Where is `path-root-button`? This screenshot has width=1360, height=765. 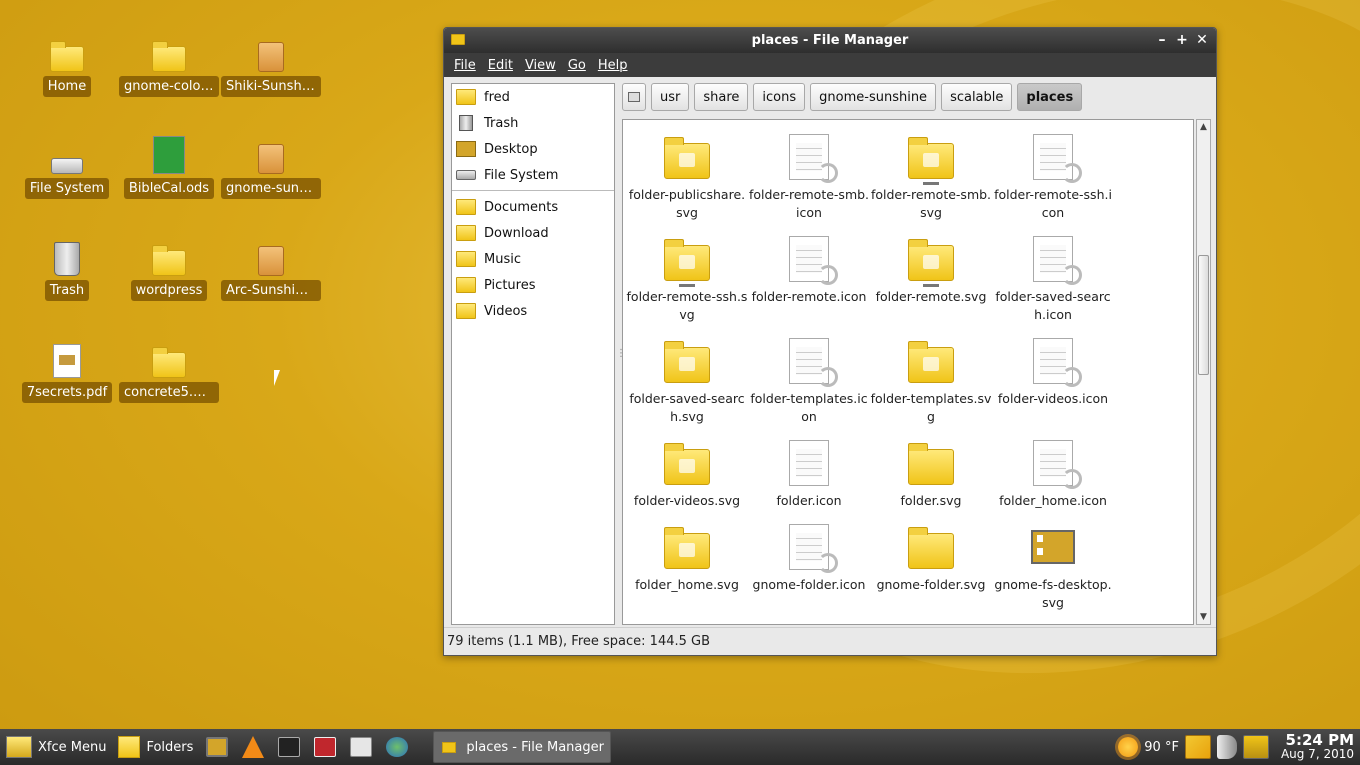 path-root-button is located at coordinates (634, 97).